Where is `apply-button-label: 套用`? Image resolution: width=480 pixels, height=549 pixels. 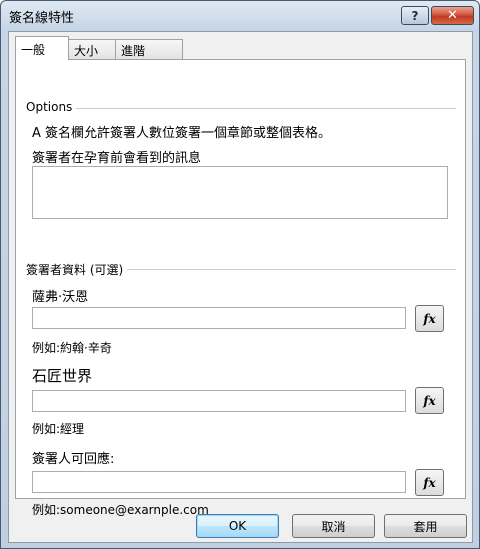 apply-button-label: 套用 is located at coordinates (425, 526).